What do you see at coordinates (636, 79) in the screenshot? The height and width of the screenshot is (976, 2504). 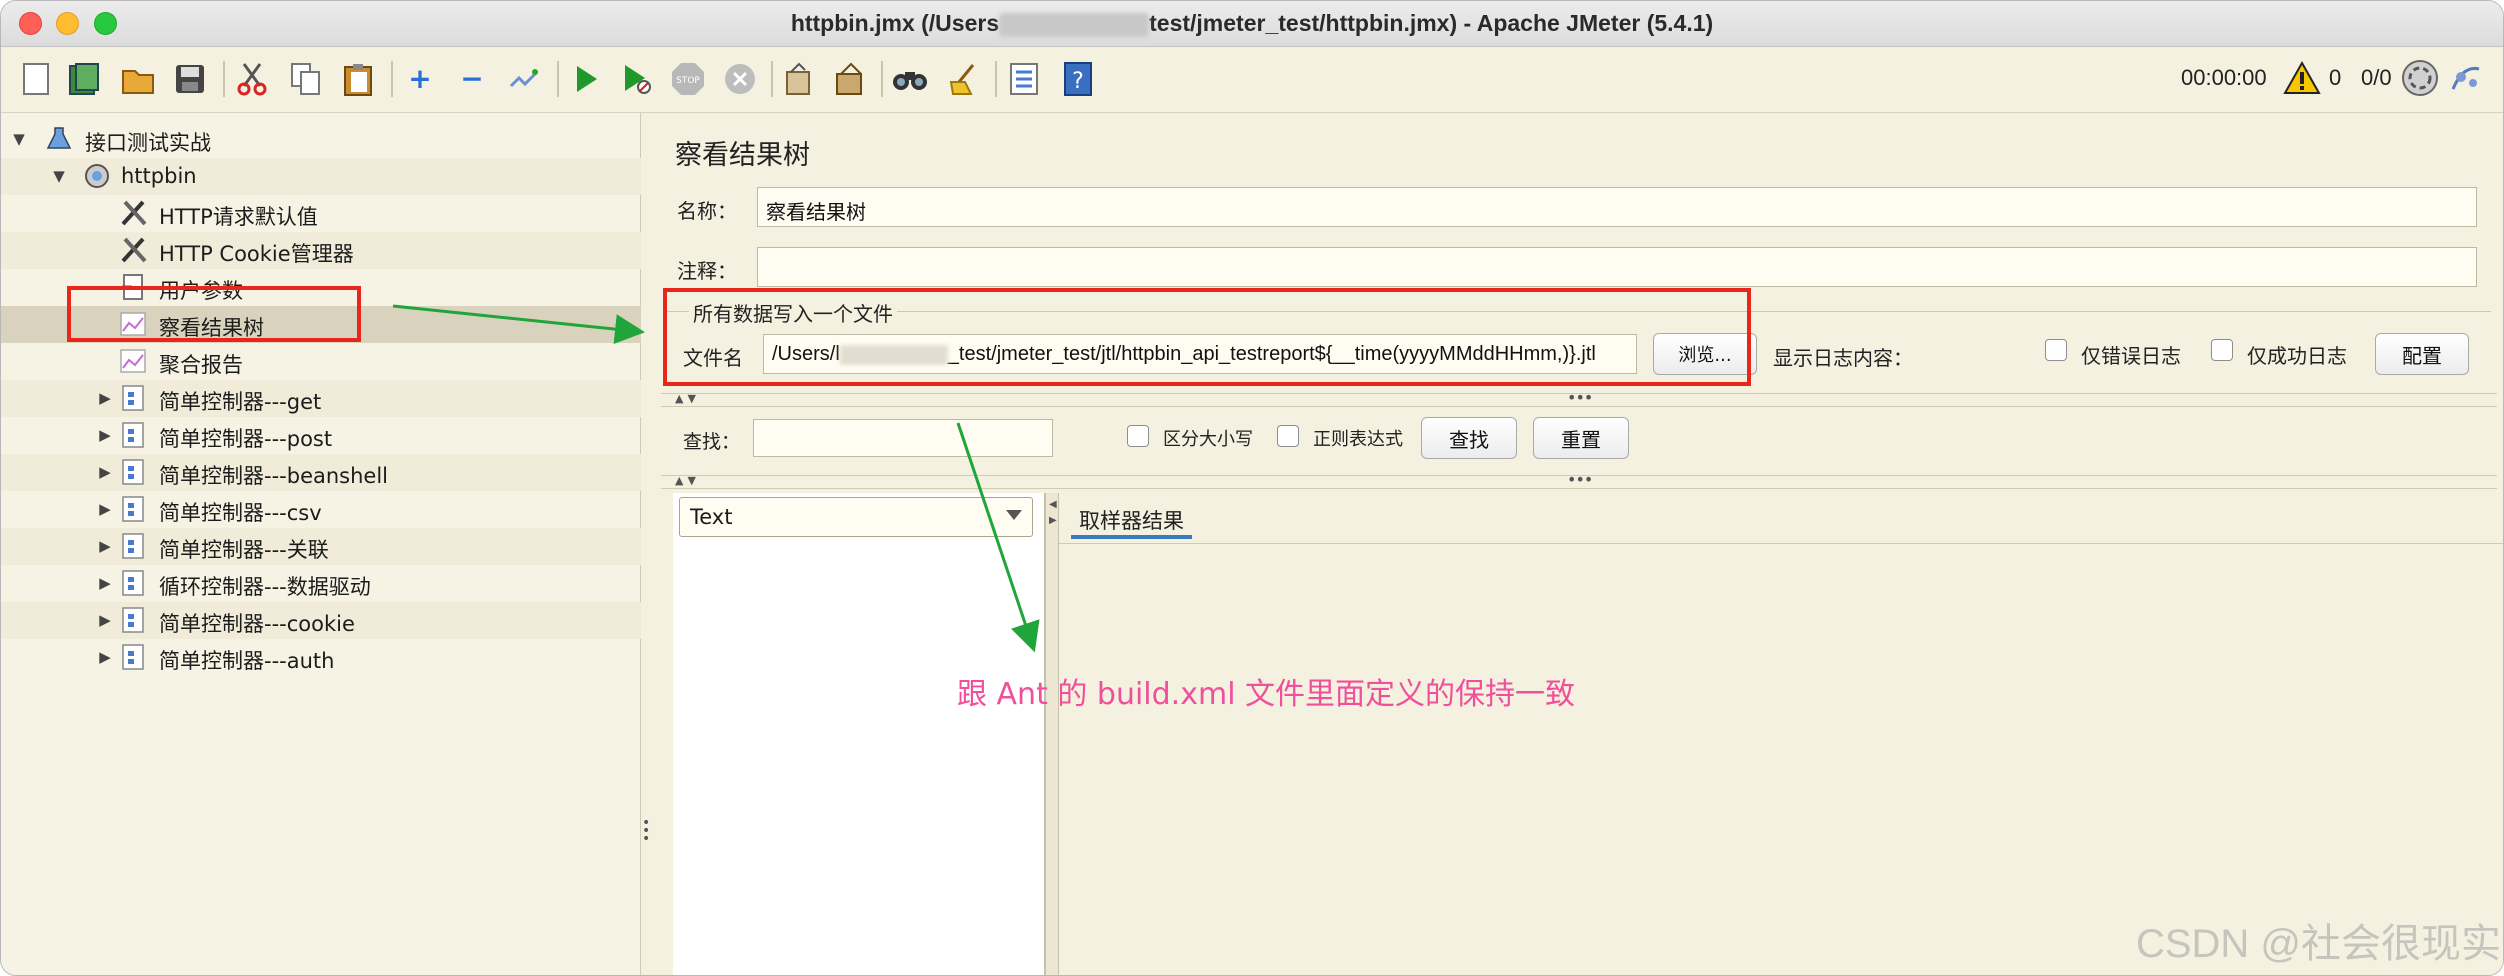 I see `start-no-pause-icon` at bounding box center [636, 79].